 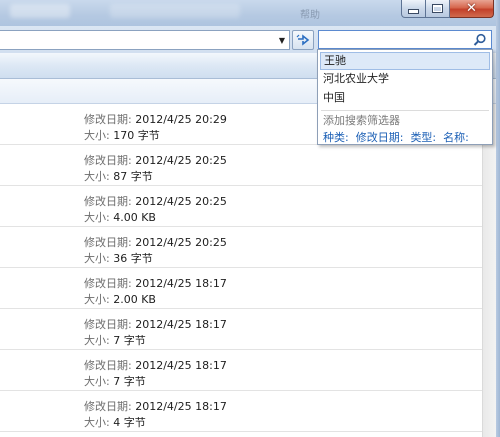 I want to click on maximize-button, so click(x=438, y=9).